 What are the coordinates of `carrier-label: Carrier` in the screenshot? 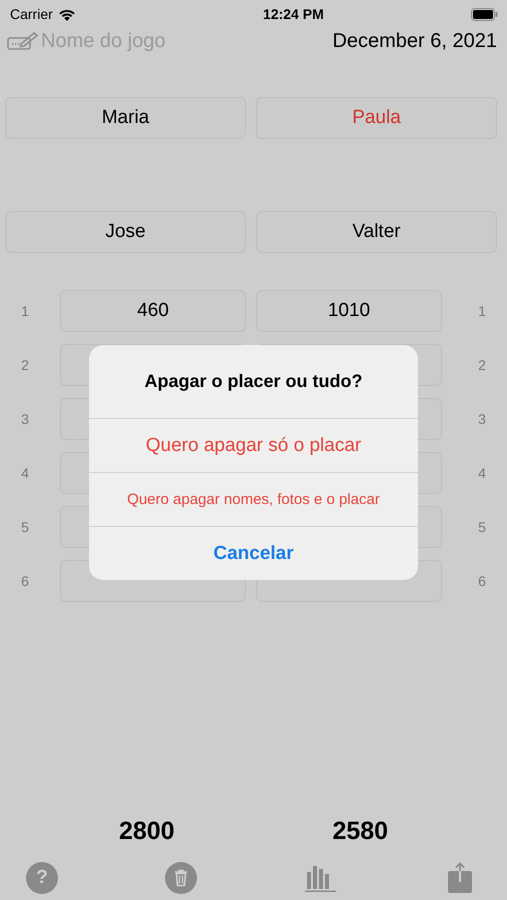 It's located at (31, 14).